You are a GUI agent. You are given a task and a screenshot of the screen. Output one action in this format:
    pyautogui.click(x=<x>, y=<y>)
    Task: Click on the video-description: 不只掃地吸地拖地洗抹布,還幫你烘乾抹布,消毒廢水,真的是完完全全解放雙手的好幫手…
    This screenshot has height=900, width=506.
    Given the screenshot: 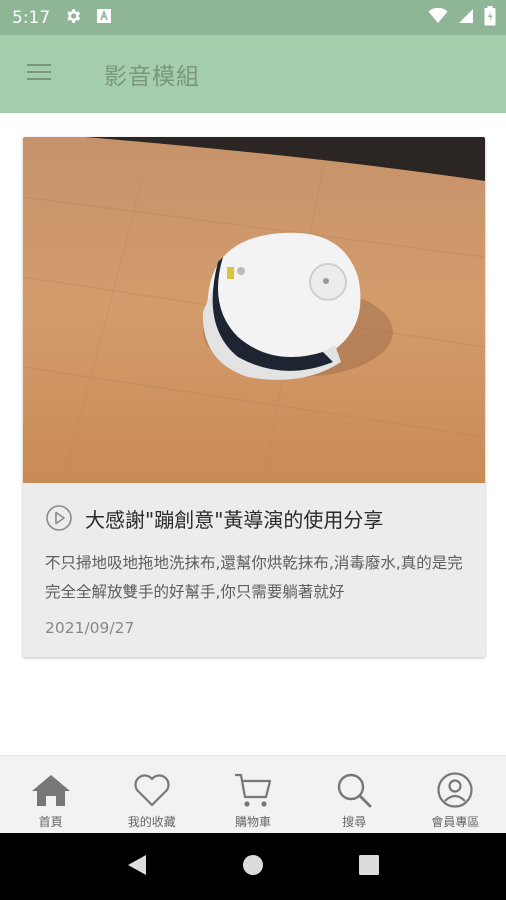 What is the action you would take?
    pyautogui.click(x=254, y=577)
    